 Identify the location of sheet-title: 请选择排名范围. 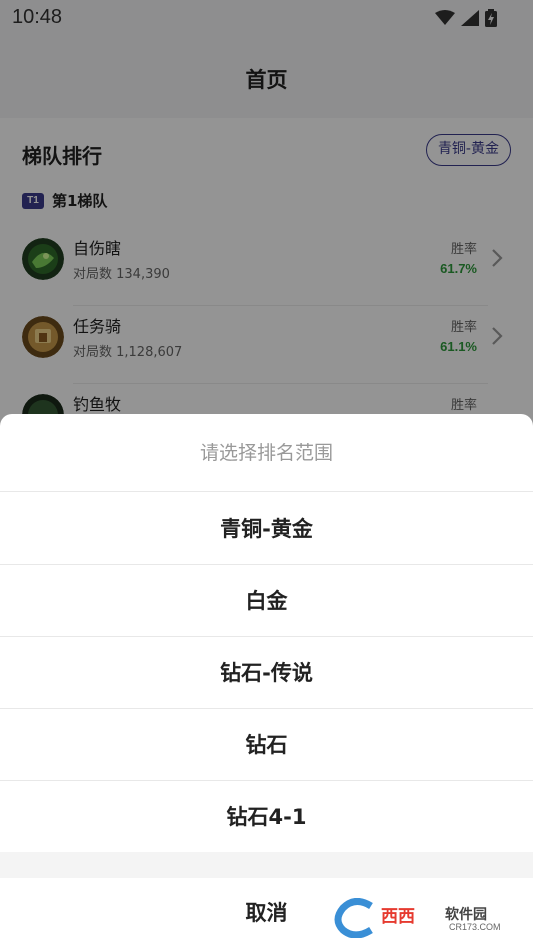
(266, 453).